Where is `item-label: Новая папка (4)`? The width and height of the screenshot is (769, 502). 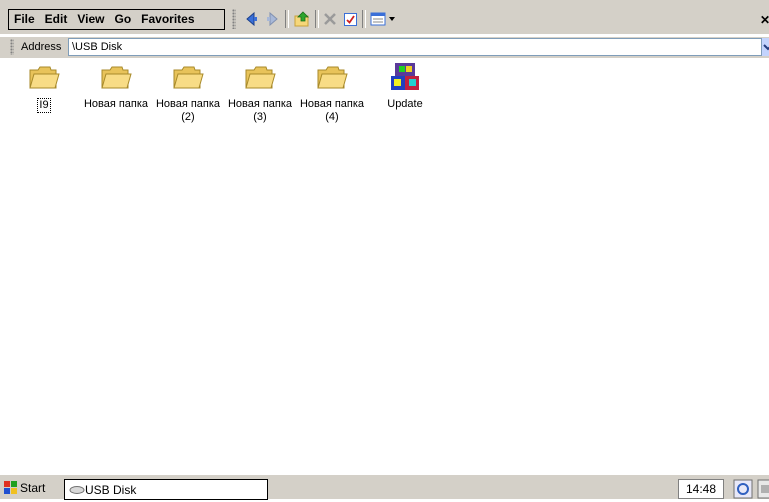
item-label: Новая папка (4) is located at coordinates (332, 110).